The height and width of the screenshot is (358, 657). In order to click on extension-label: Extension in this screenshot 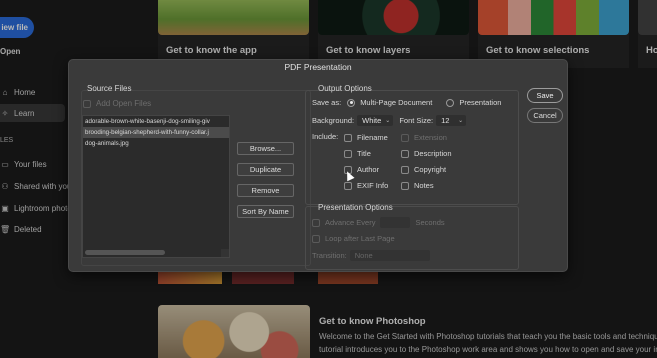, I will do `click(430, 137)`.